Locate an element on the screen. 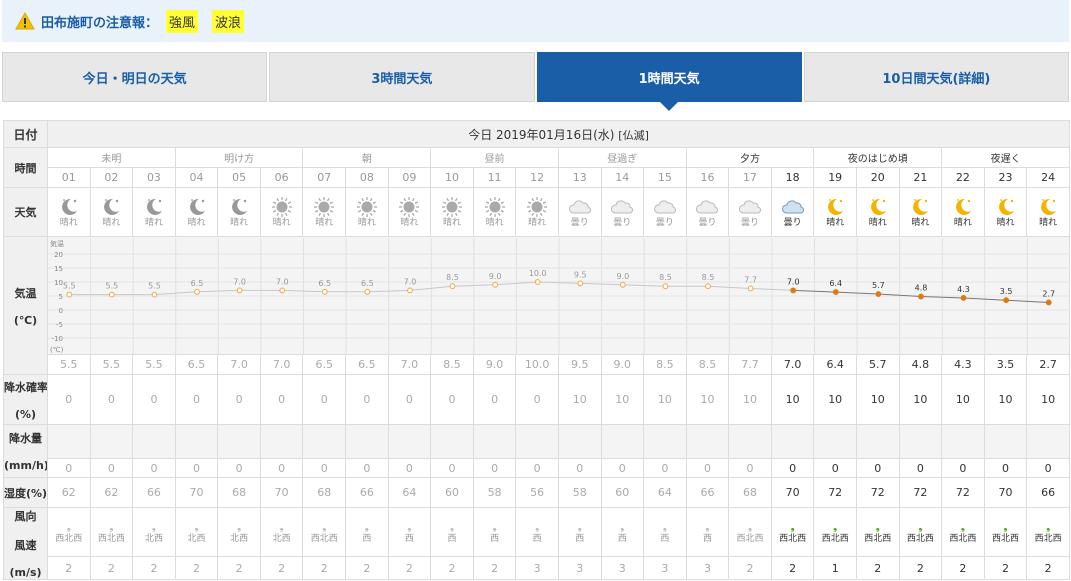  temperature-unit-label: (℃) is located at coordinates (25, 320).